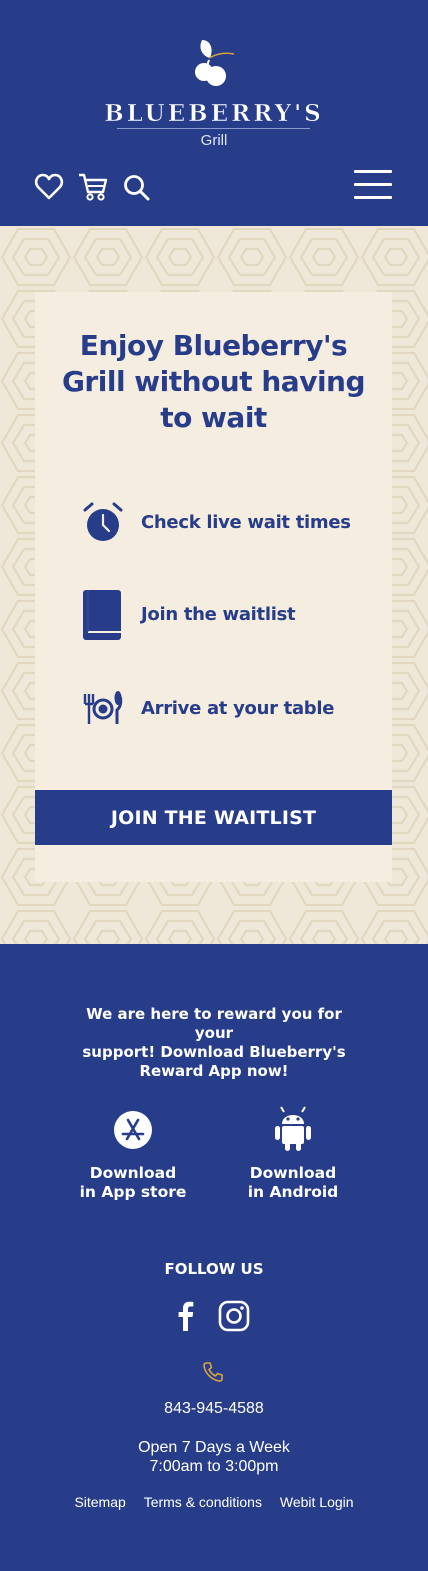  Describe the element at coordinates (214, 1457) in the screenshot. I see `opening-hours: Open 7 Days a Week 7:00am to 3:00pm` at that location.